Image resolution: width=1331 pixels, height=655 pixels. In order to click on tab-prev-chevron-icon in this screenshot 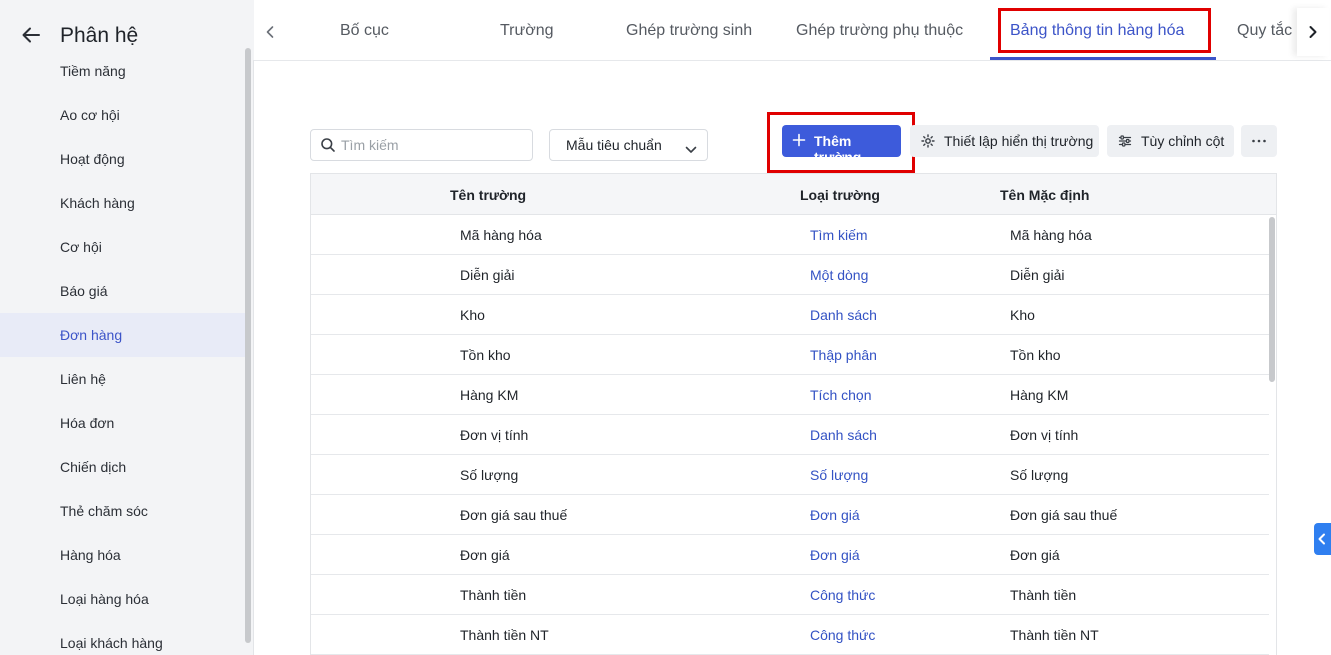, I will do `click(270, 32)`.